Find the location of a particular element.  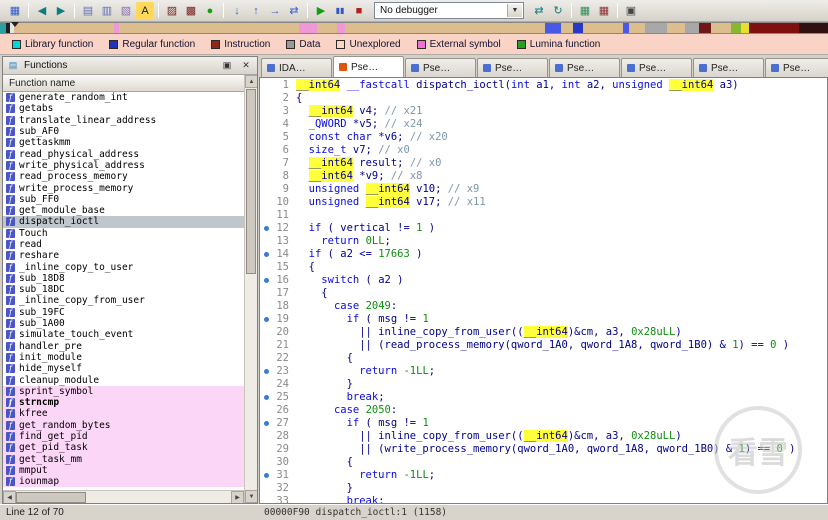

code-line: 24 } is located at coordinates (543, 384).